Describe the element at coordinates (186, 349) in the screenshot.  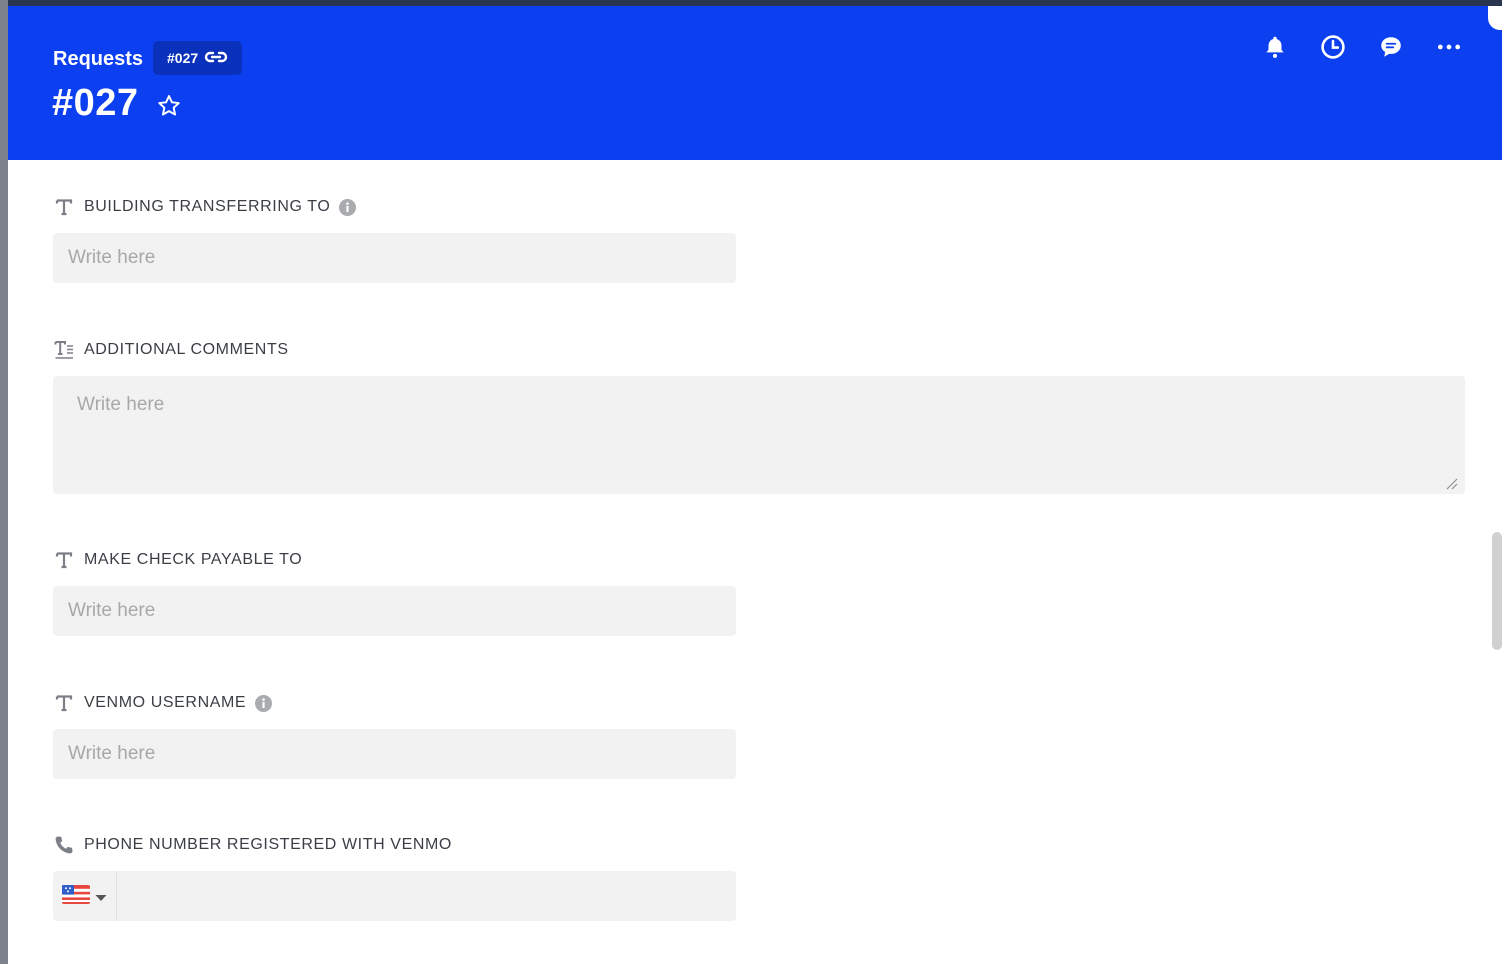
I see `field-label: ADDITIONAL COMMENTS` at that location.